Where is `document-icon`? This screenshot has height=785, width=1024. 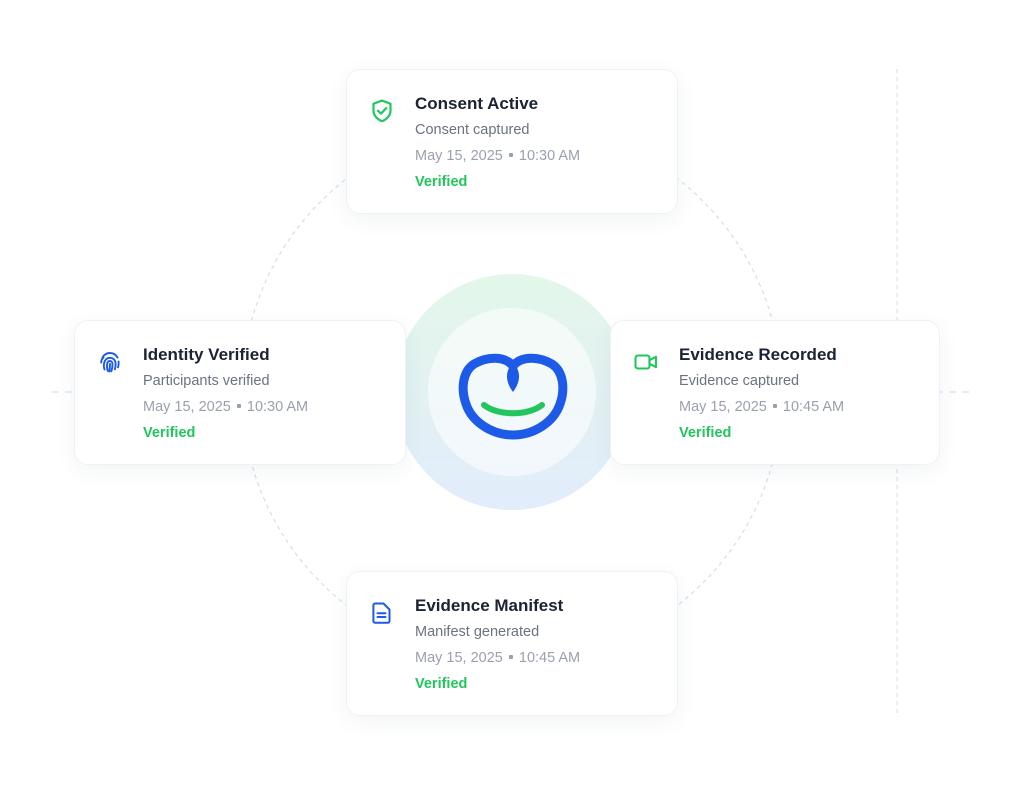
document-icon is located at coordinates (382, 613).